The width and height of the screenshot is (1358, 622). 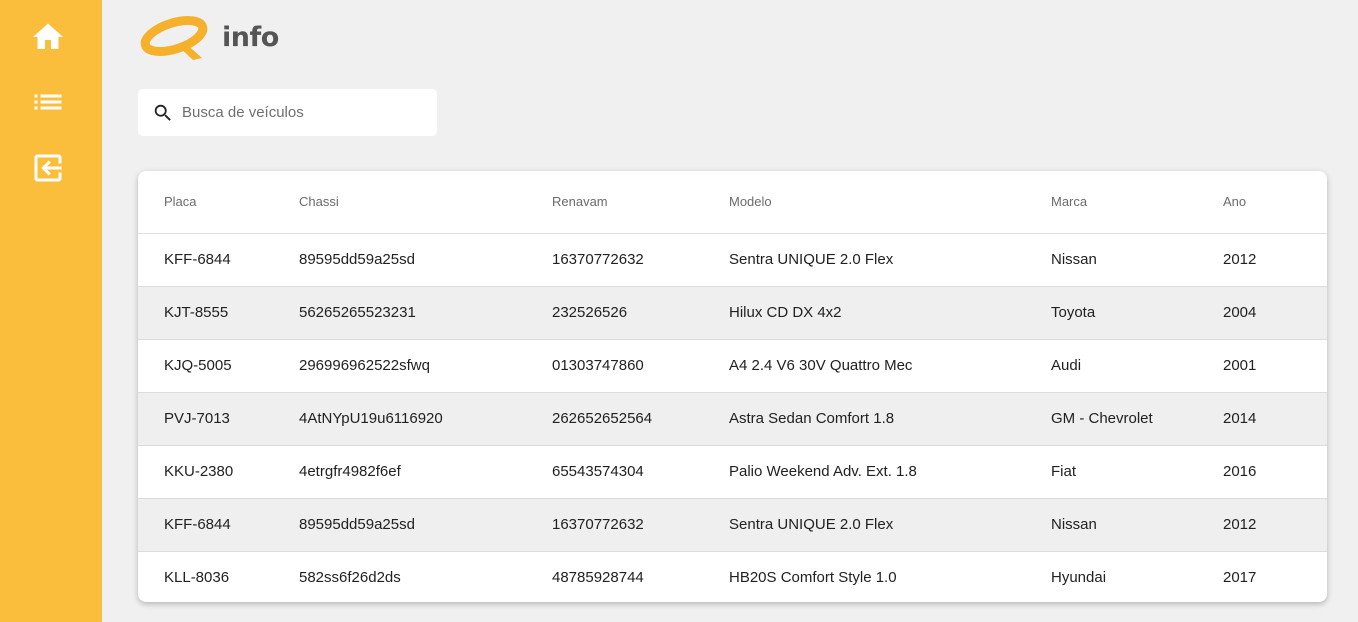 What do you see at coordinates (250, 37) in the screenshot?
I see `logo-text: info` at bounding box center [250, 37].